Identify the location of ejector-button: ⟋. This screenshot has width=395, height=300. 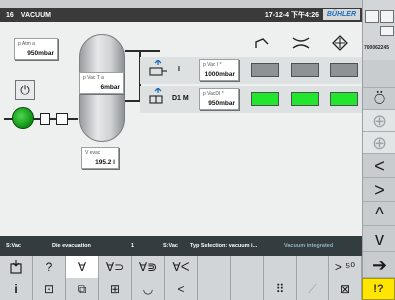
(313, 289).